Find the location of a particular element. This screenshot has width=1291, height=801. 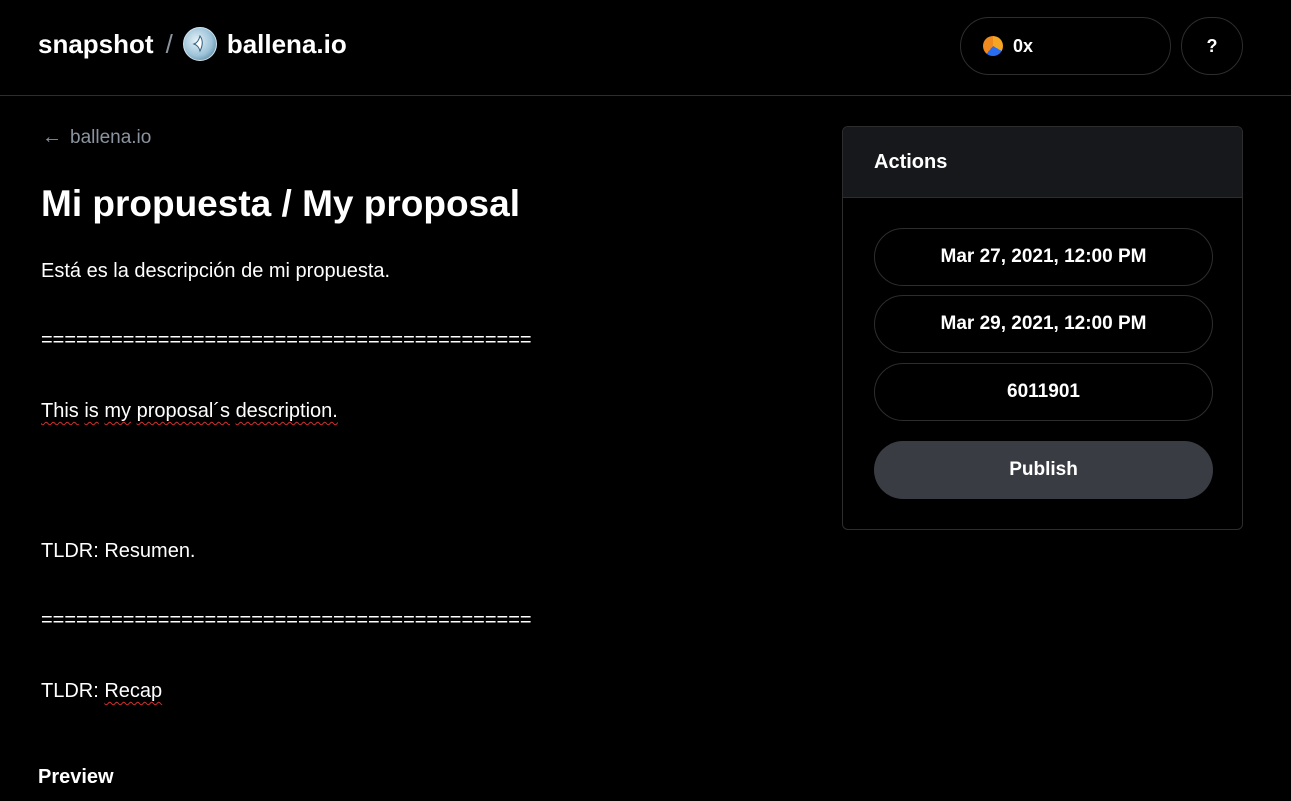

whale-icon is located at coordinates (199, 44).